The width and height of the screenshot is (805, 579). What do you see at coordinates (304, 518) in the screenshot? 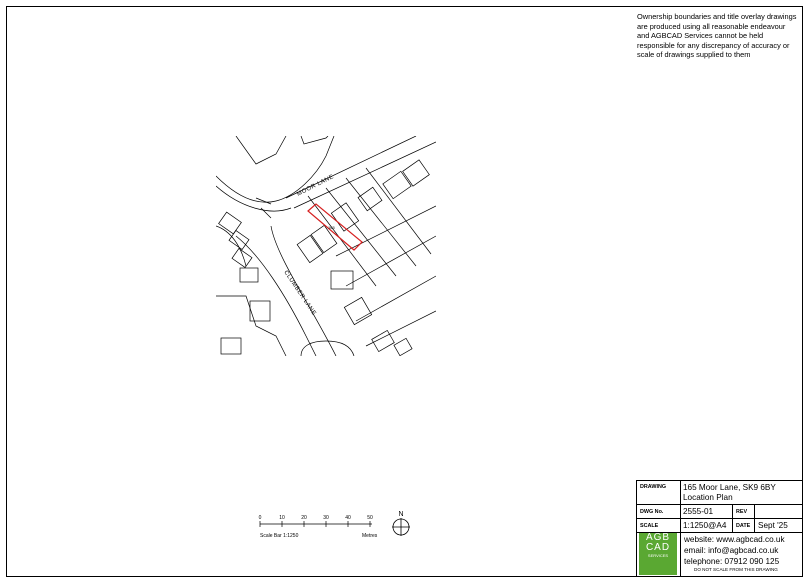
I see `scale-tick-label: 20` at bounding box center [304, 518].